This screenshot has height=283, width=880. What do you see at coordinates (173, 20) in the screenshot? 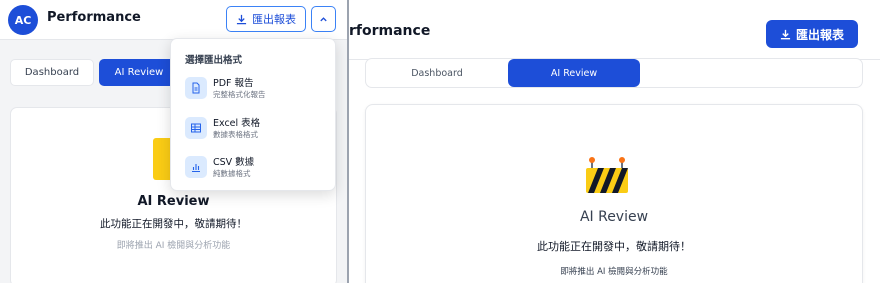
I see `app-header: AC Performance 匯出報表` at bounding box center [173, 20].